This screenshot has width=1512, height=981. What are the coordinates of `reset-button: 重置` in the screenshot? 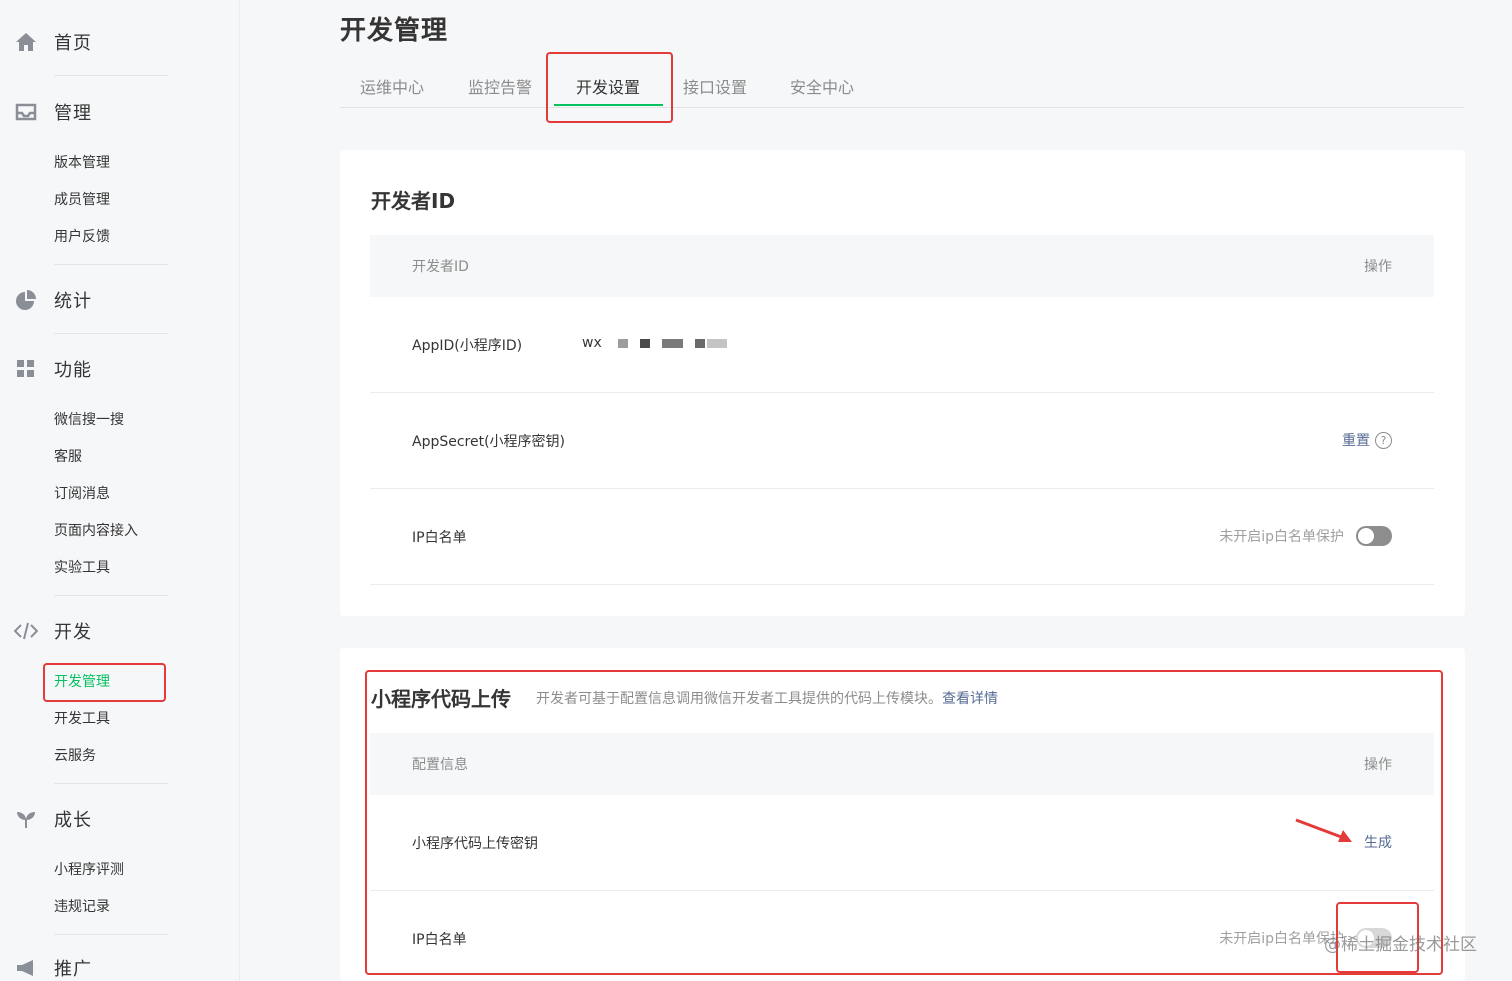 It's located at (1356, 440).